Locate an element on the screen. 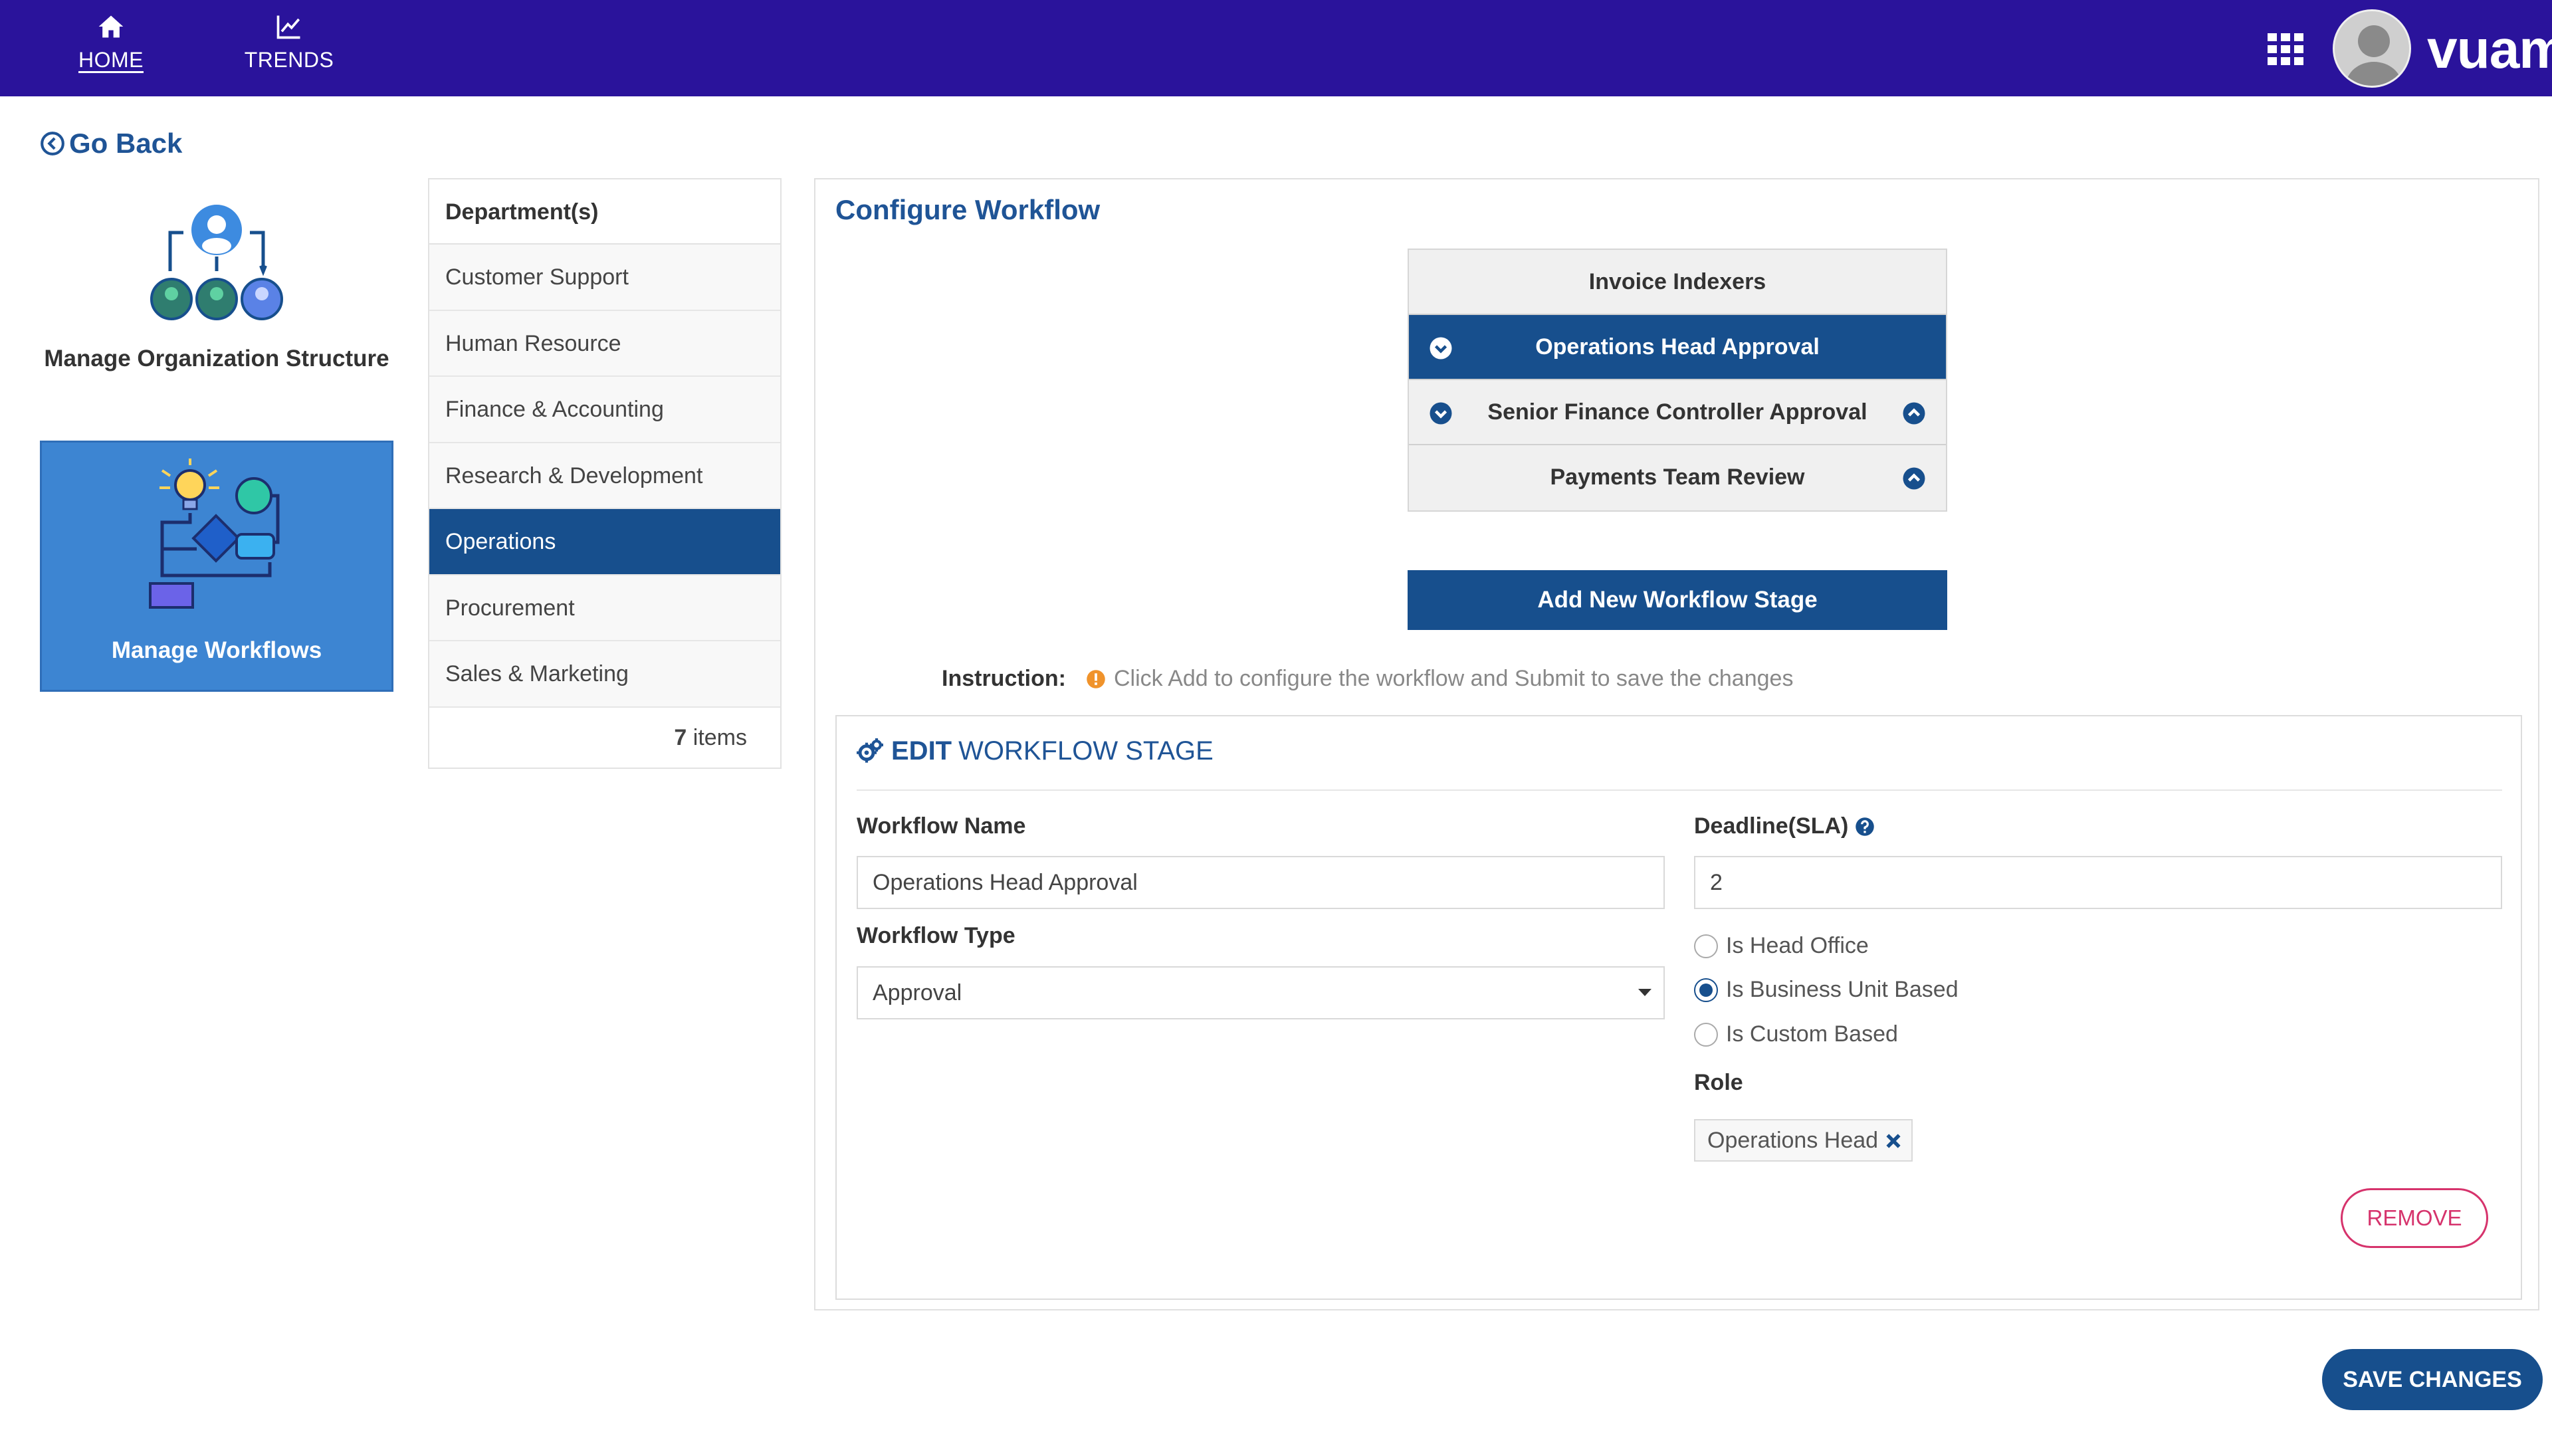 The height and width of the screenshot is (1456, 2552). department-count: 7 items is located at coordinates (604, 738).